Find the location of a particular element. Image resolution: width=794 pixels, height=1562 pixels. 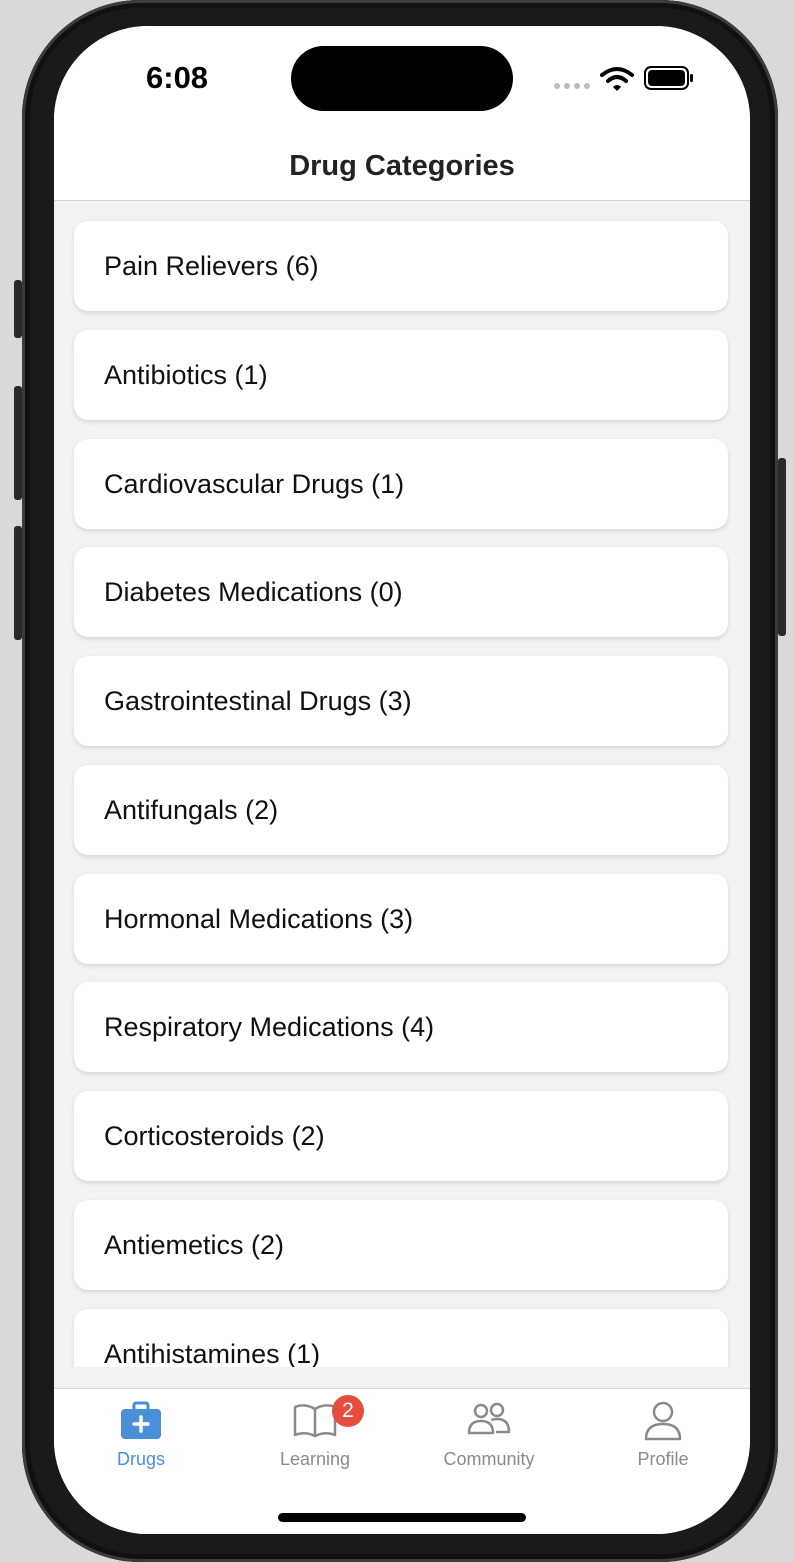

tab-label: Community is located at coordinates (489, 1459).